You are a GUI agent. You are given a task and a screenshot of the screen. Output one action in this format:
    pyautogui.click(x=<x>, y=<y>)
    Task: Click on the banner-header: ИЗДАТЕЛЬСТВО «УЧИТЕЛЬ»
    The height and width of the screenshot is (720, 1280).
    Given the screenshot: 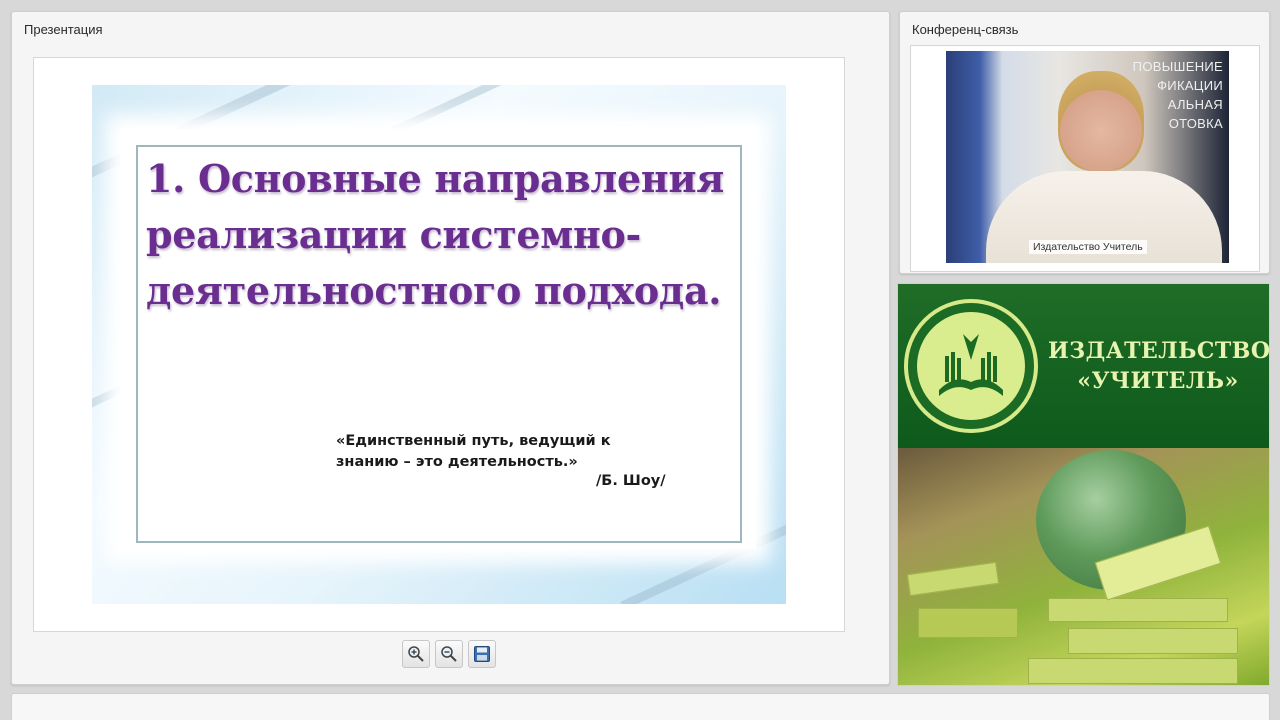 What is the action you would take?
    pyautogui.click(x=1084, y=366)
    